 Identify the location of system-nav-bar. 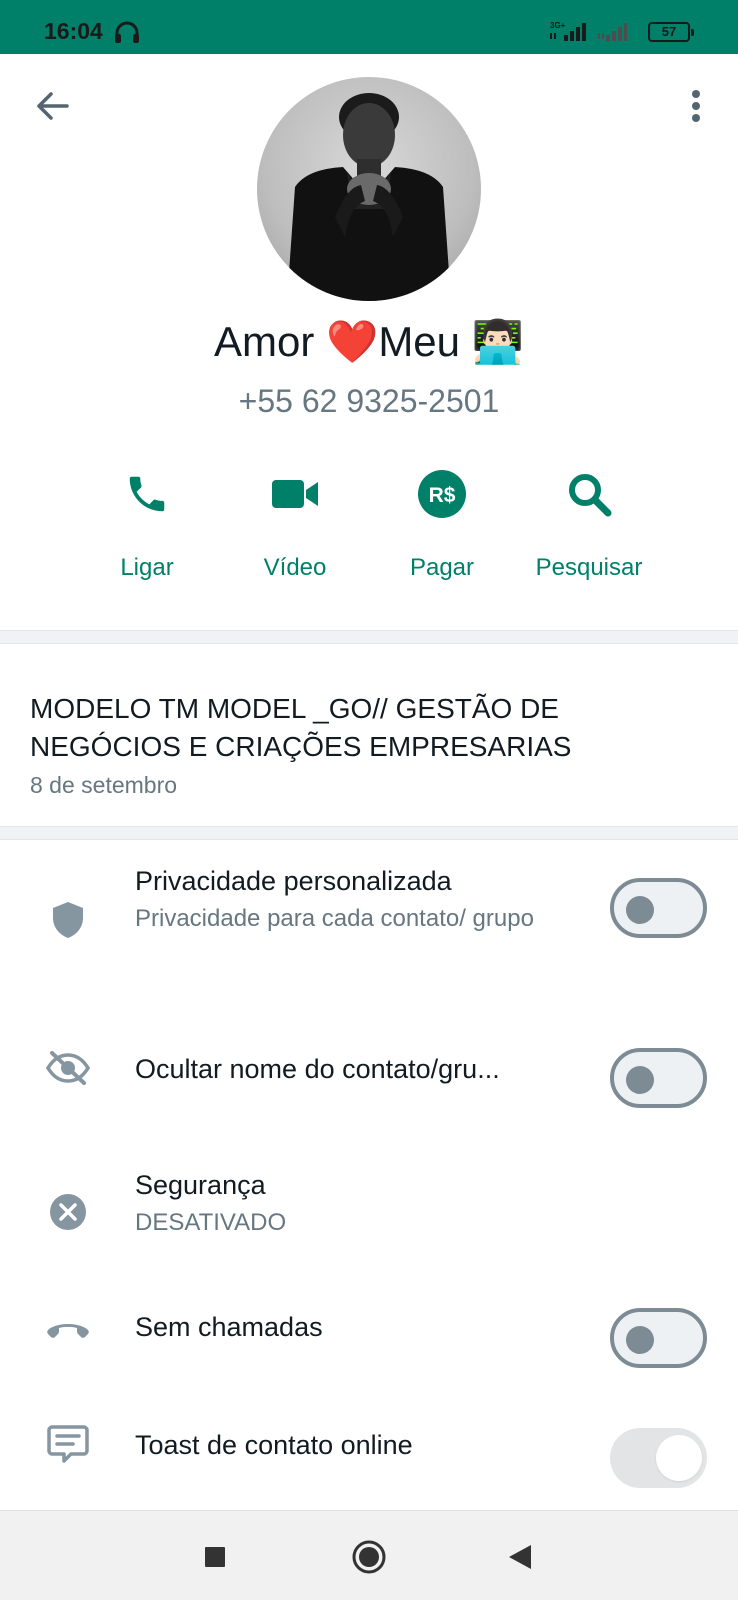
(369, 1555).